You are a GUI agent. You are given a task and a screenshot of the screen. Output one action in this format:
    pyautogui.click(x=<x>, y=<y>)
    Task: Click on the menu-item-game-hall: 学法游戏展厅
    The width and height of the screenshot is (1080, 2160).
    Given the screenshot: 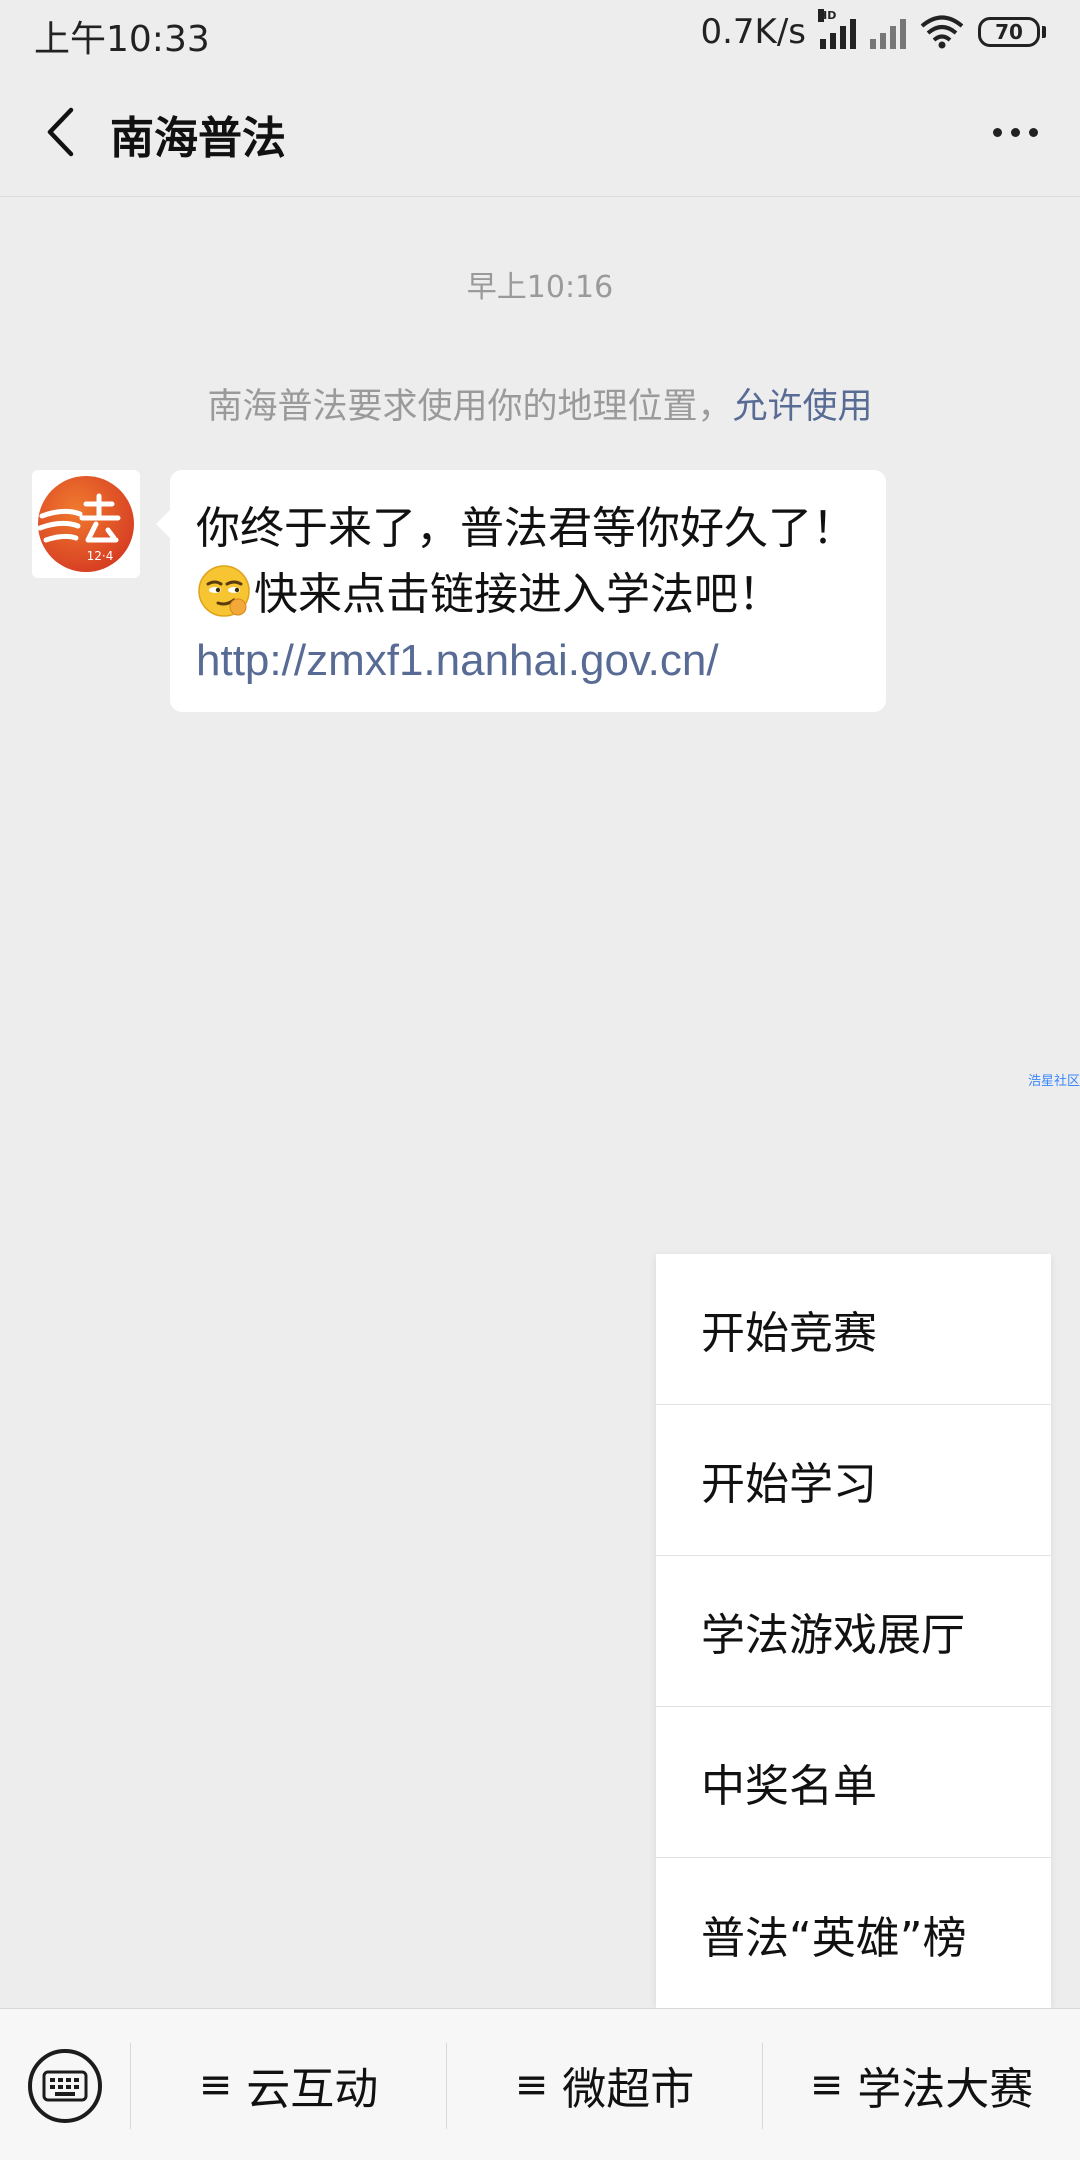 What is the action you would take?
    pyautogui.click(x=853, y=1631)
    